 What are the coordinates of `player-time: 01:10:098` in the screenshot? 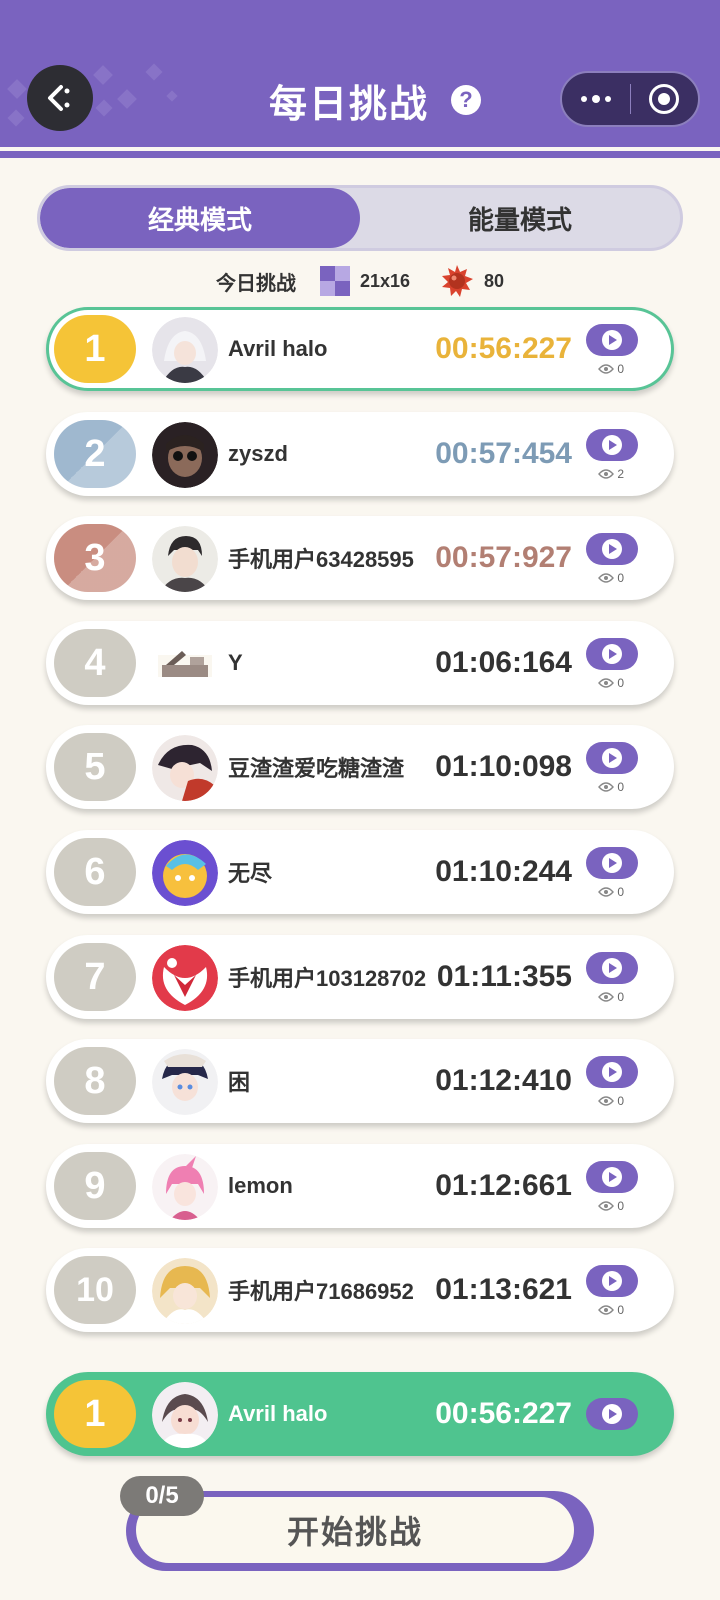 It's located at (503, 766).